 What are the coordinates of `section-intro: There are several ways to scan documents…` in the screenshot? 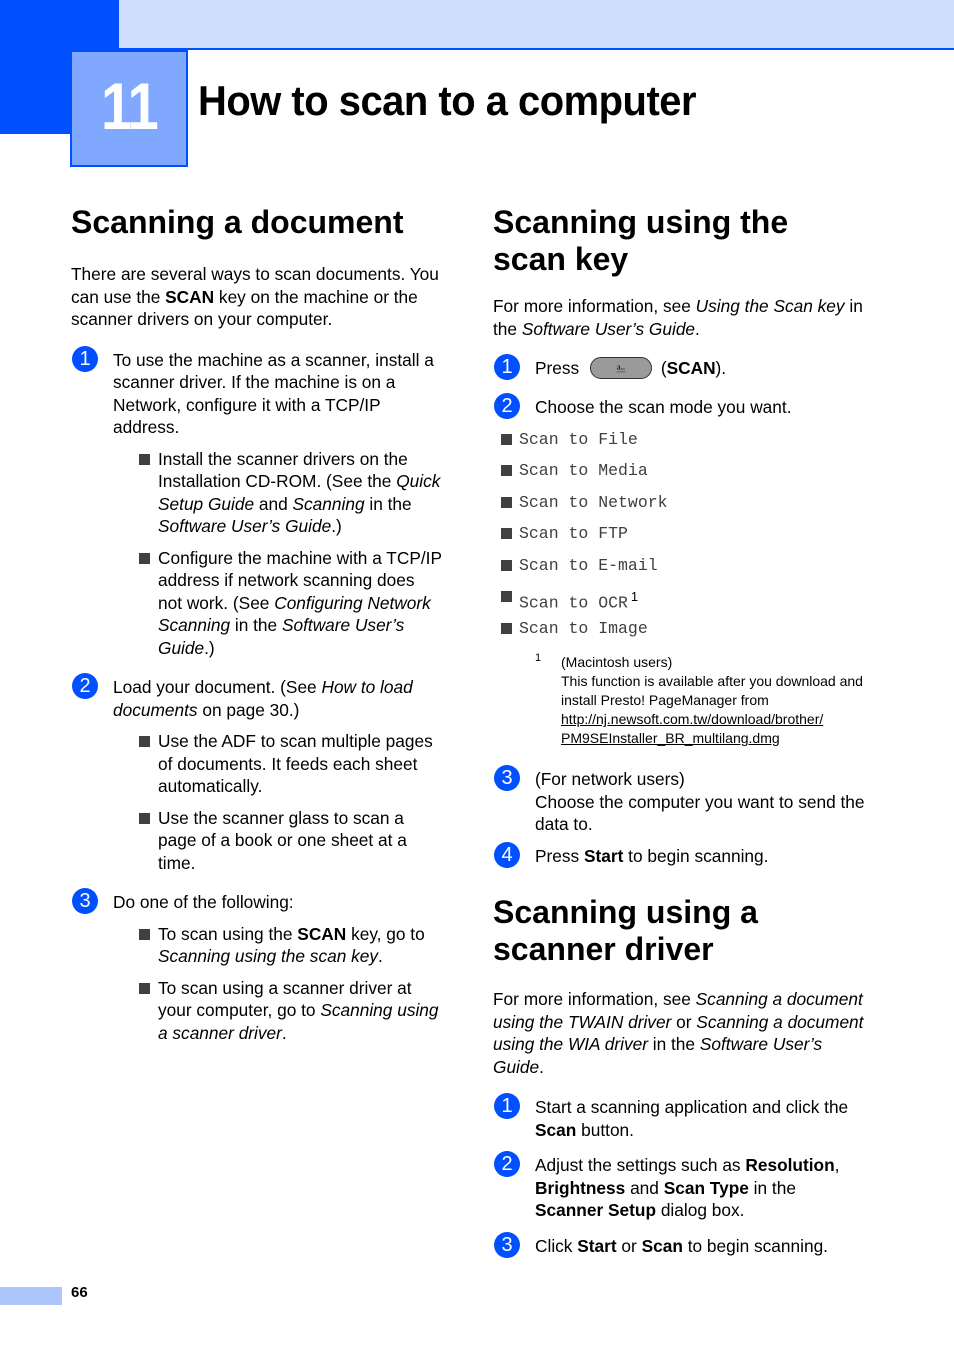 It's located at (255, 296).